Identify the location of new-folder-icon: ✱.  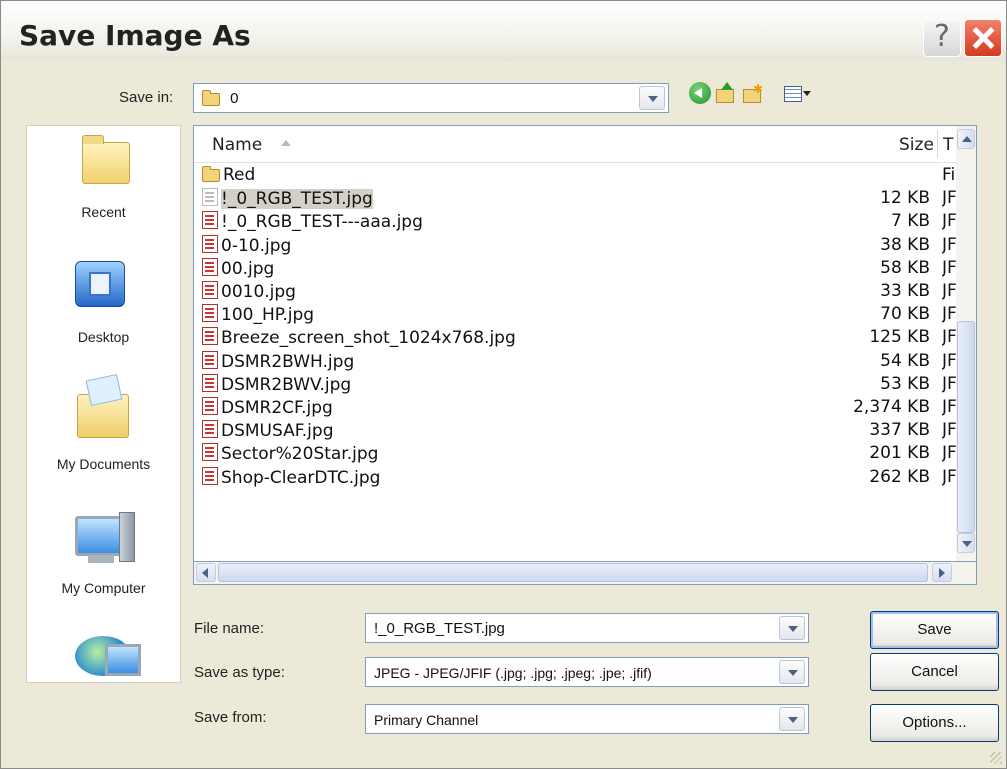
(752, 93).